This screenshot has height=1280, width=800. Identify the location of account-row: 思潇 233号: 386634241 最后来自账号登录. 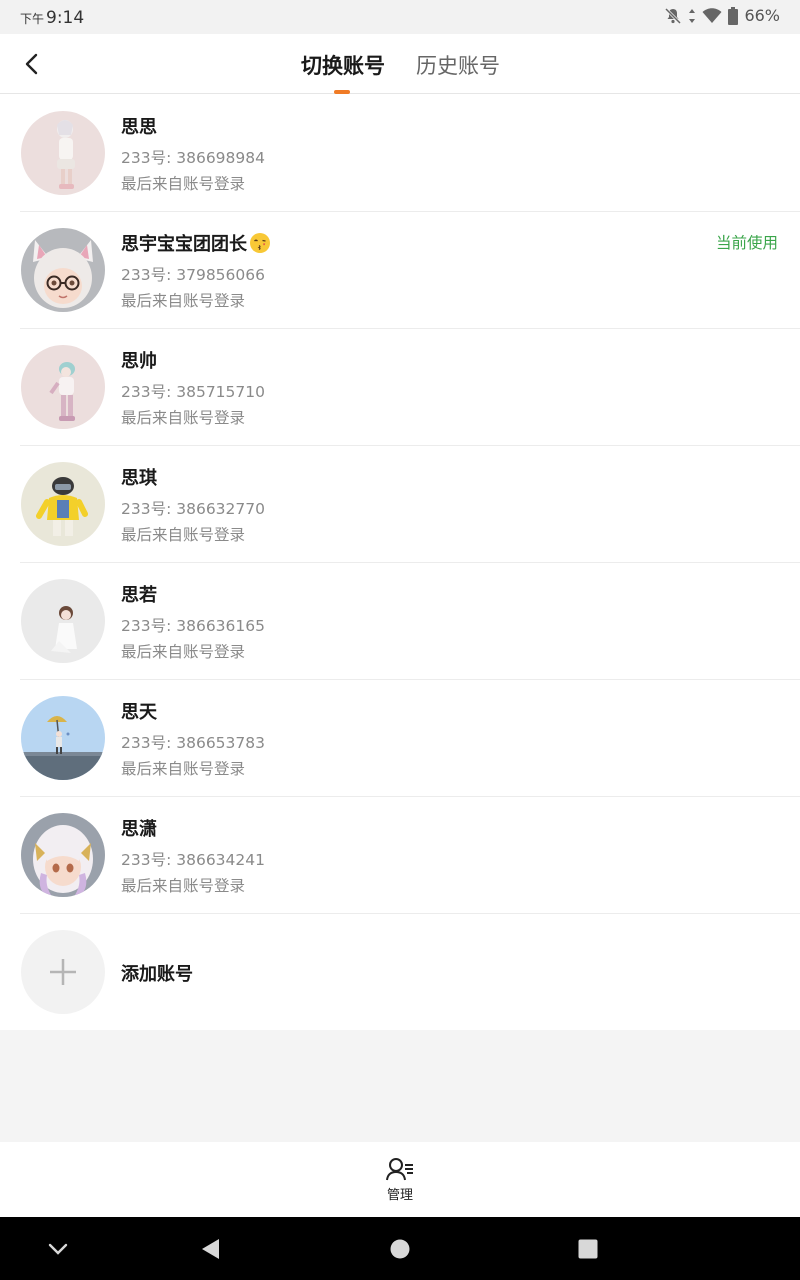
(400, 855).